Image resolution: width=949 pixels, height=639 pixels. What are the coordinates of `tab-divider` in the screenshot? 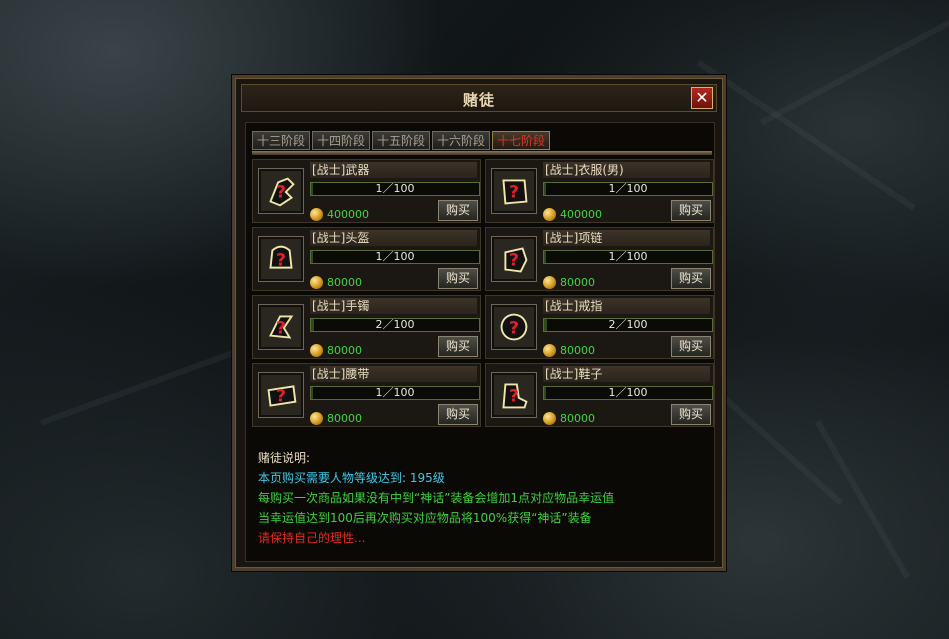 It's located at (482, 153).